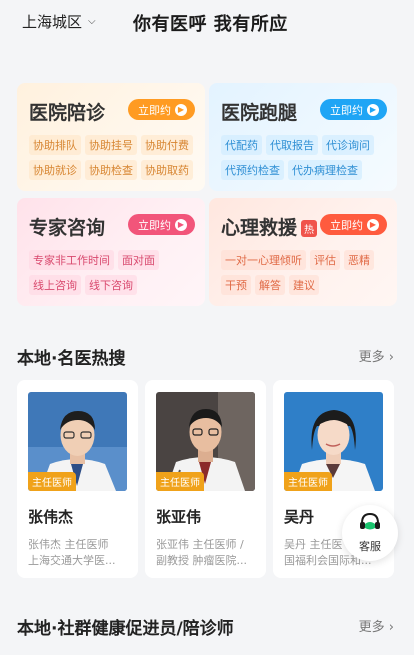 The image size is (414, 655). I want to click on card-title: 医院陪诊, so click(67, 113).